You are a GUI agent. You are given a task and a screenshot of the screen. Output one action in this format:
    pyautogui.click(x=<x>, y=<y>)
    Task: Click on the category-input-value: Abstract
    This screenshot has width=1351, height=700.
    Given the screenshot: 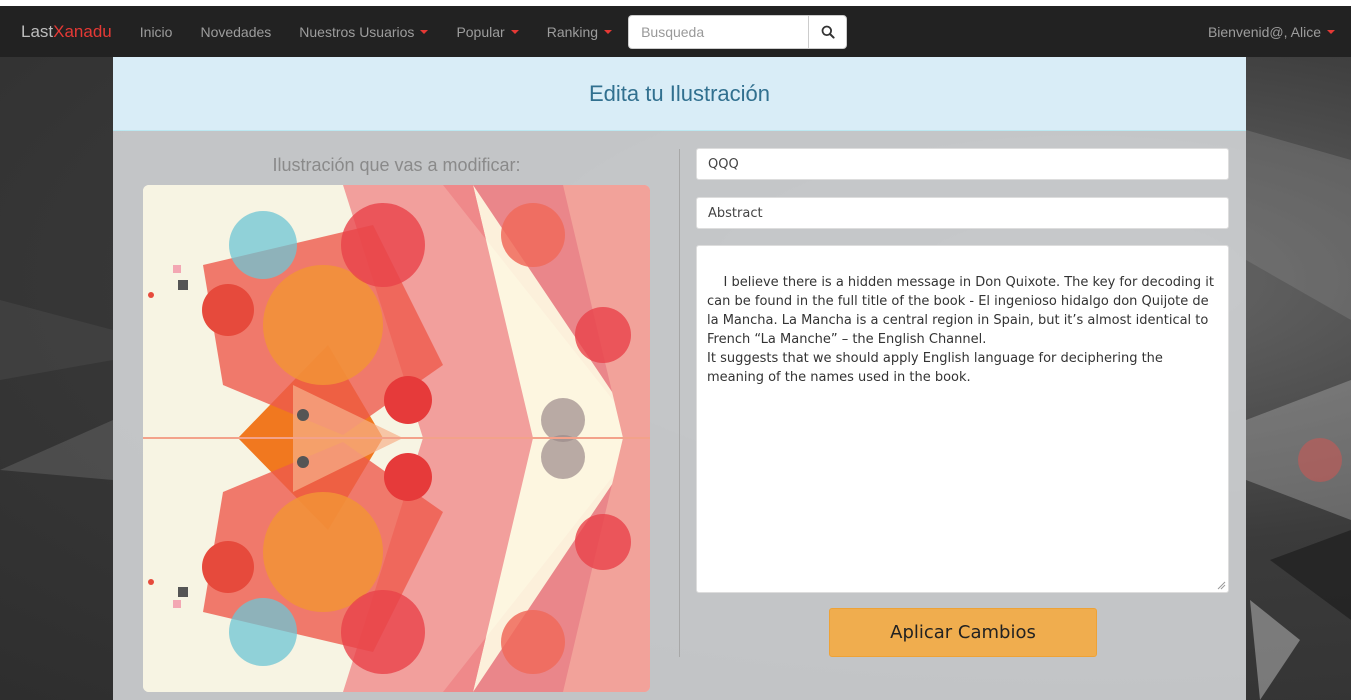 What is the action you would take?
    pyautogui.click(x=735, y=213)
    